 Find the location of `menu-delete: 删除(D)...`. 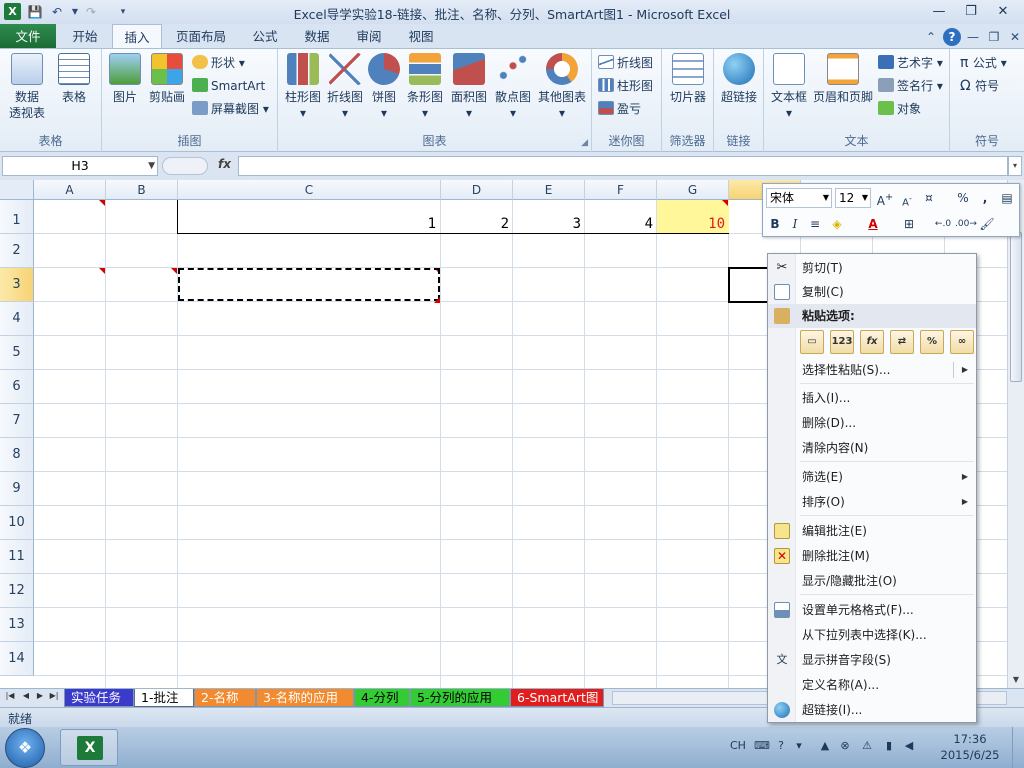

menu-delete: 删除(D)... is located at coordinates (872, 423).